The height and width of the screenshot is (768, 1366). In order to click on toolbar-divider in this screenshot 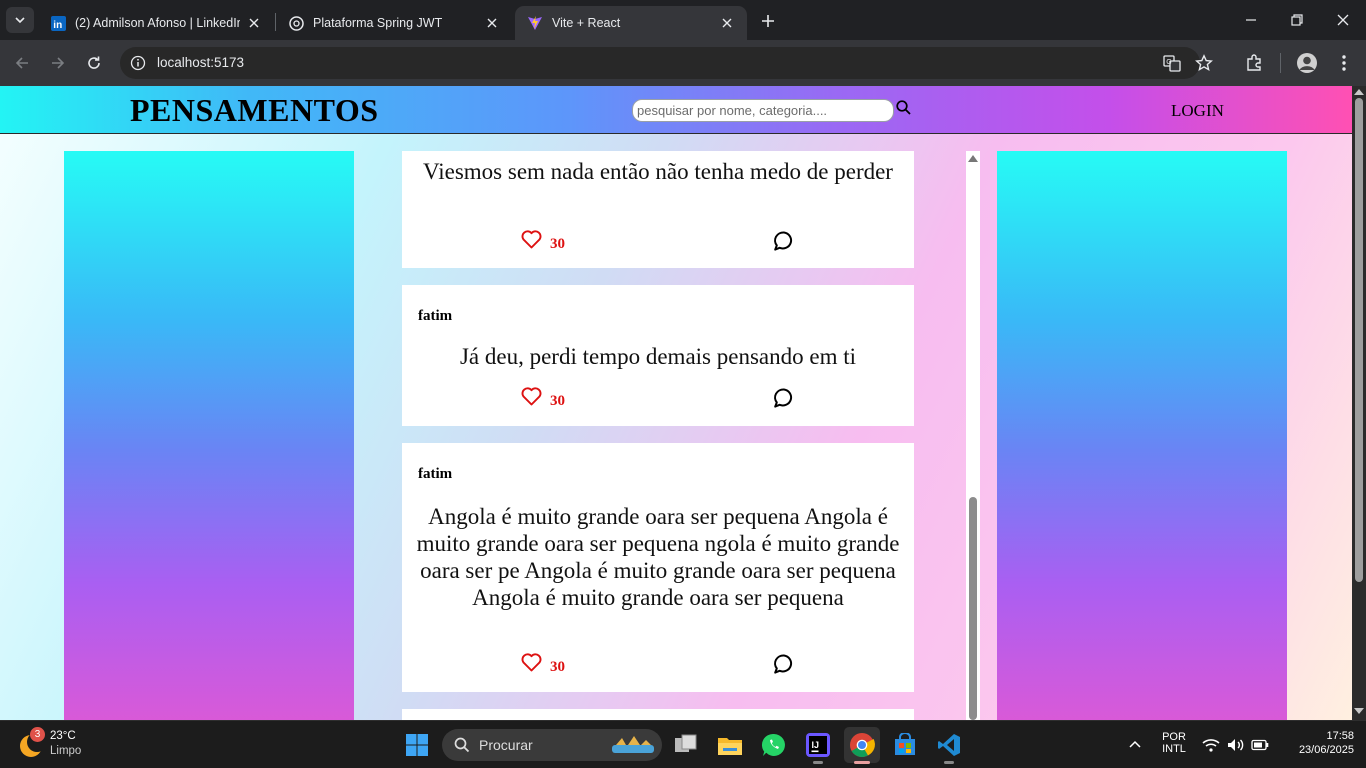, I will do `click(1280, 63)`.